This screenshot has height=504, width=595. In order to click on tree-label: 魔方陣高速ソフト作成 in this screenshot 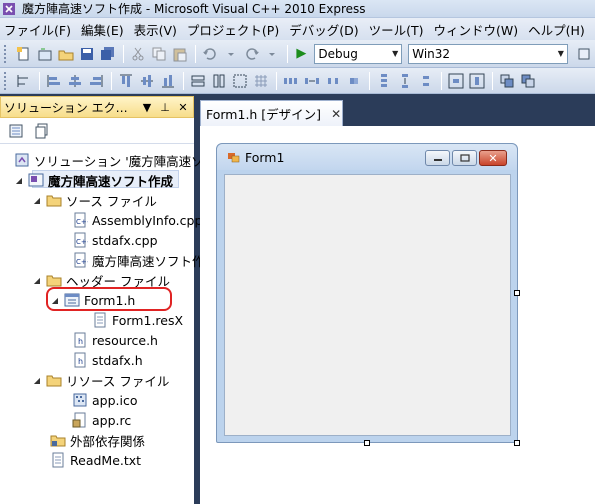, I will do `click(111, 181)`.